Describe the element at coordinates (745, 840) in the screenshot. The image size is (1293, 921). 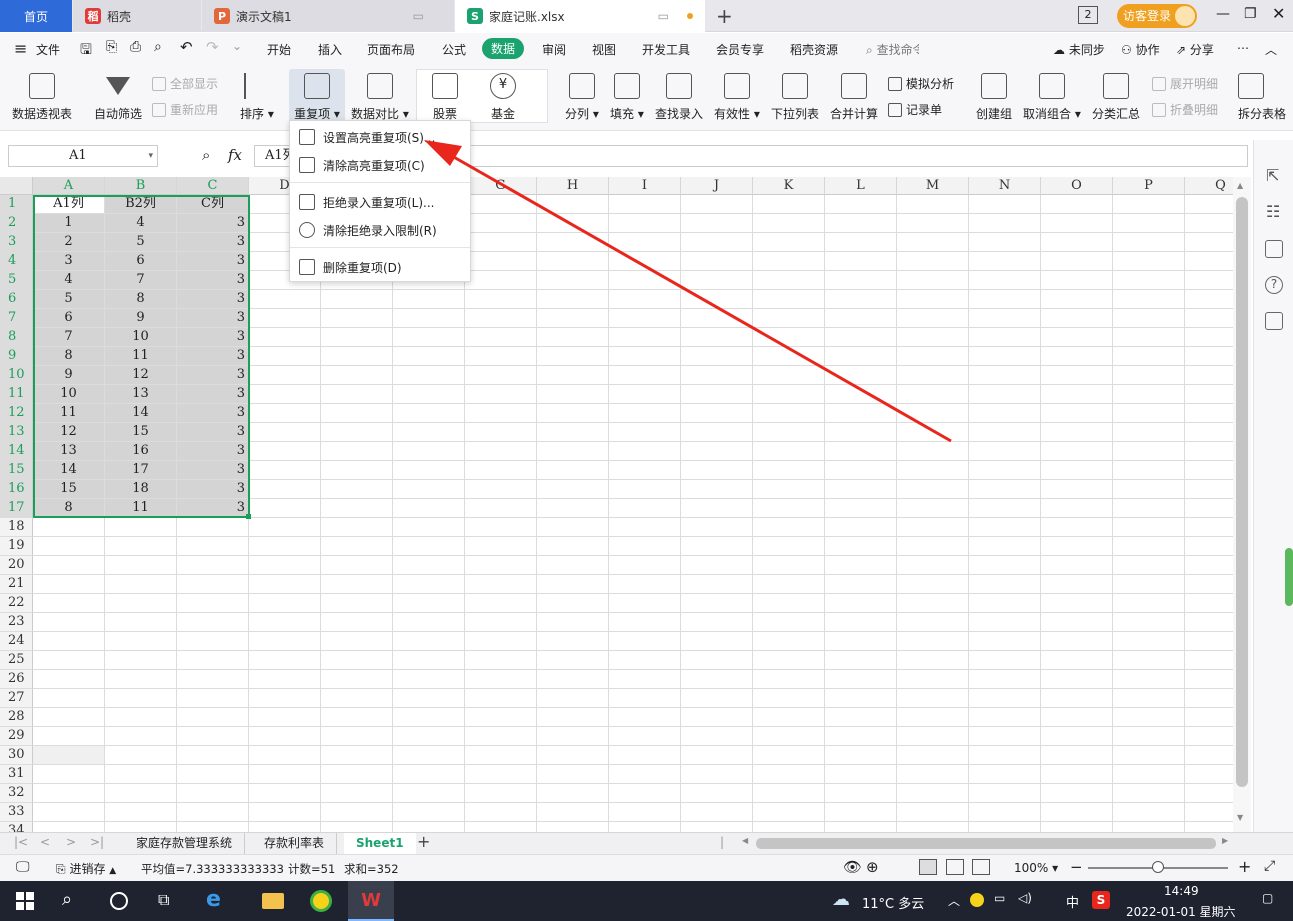
I see `h-scroll-prev-icon: ◀` at that location.